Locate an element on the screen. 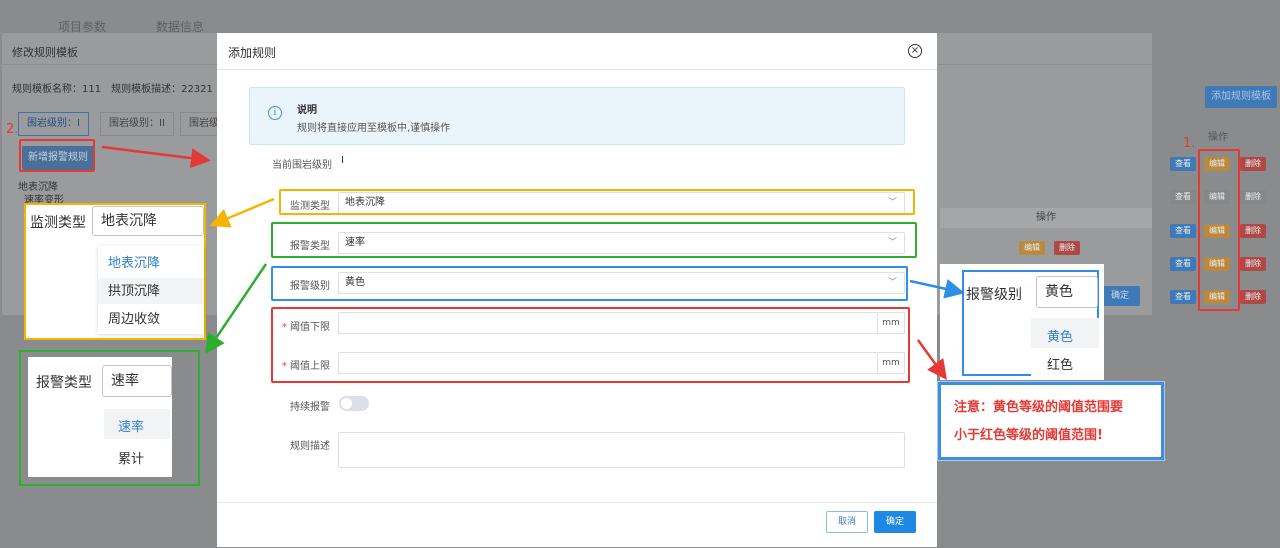 This screenshot has width=1280, height=548. arrow-monitor-type is located at coordinates (242, 212).